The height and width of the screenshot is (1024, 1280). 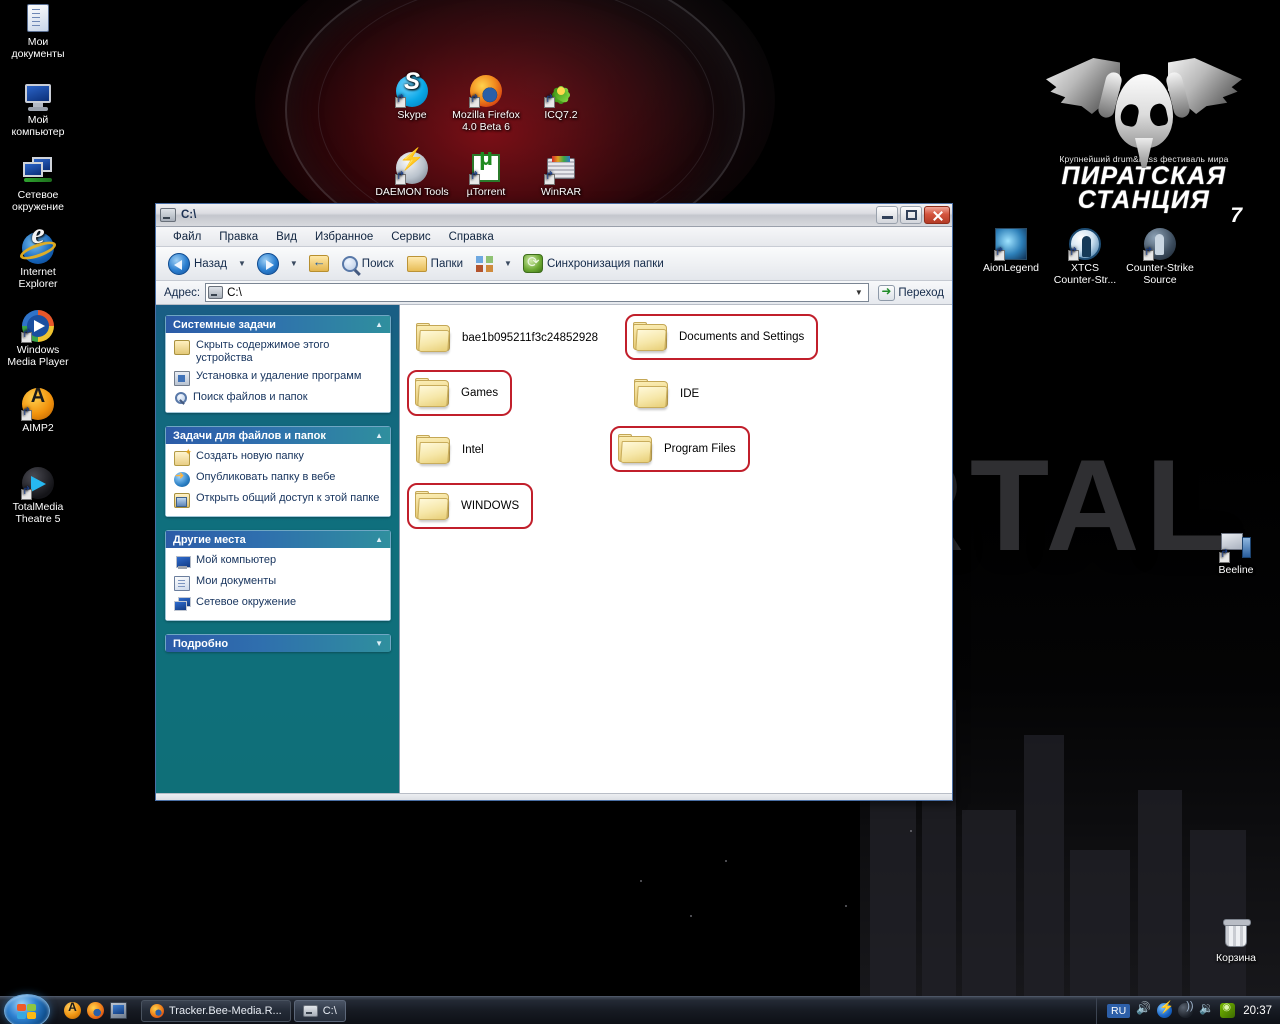 I want to click on menu-tools: Сервис, so click(x=410, y=237).